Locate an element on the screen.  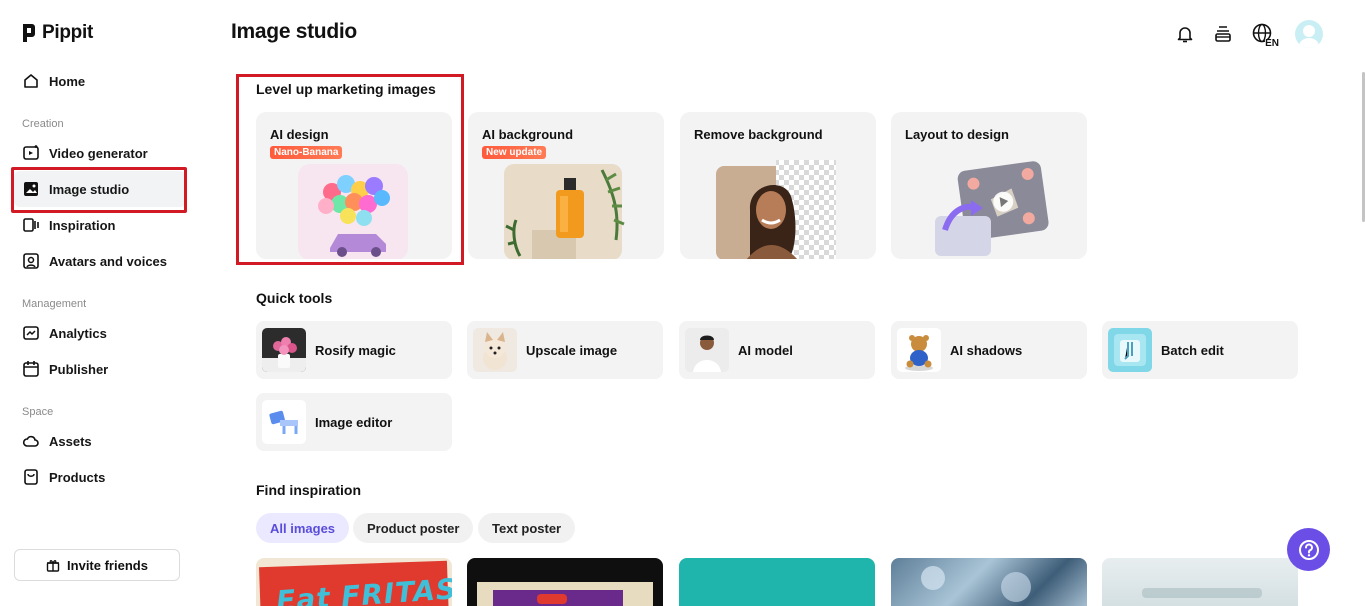
upscale-thumbnail is located at coordinates (495, 350).